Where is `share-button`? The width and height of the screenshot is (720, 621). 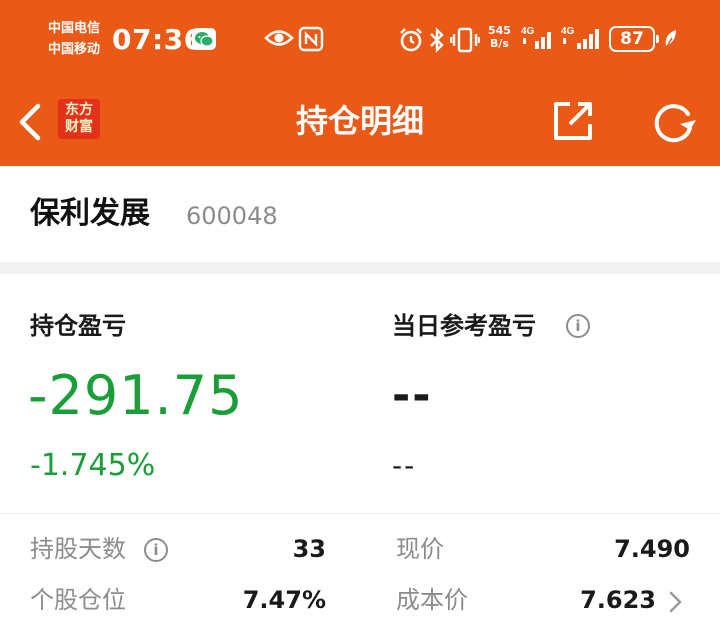 share-button is located at coordinates (573, 121).